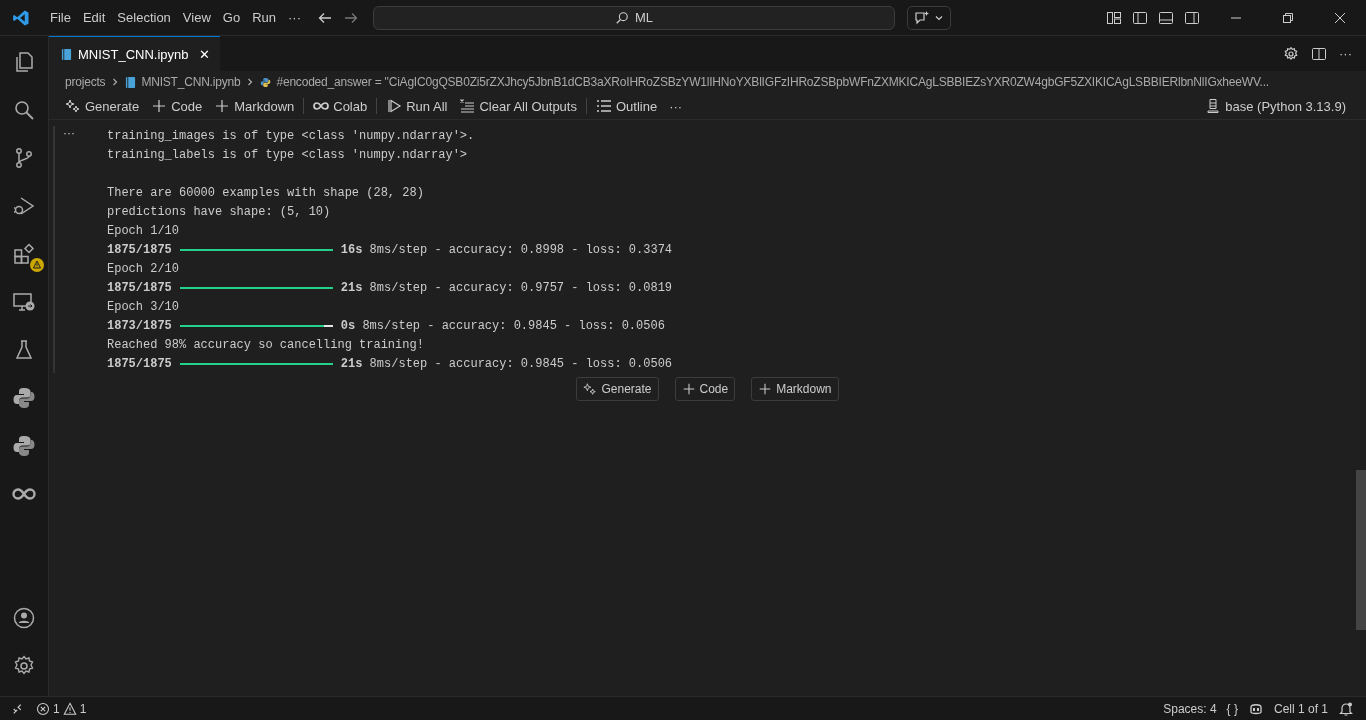 This screenshot has width=1366, height=720. I want to click on error-icon, so click(43, 708).